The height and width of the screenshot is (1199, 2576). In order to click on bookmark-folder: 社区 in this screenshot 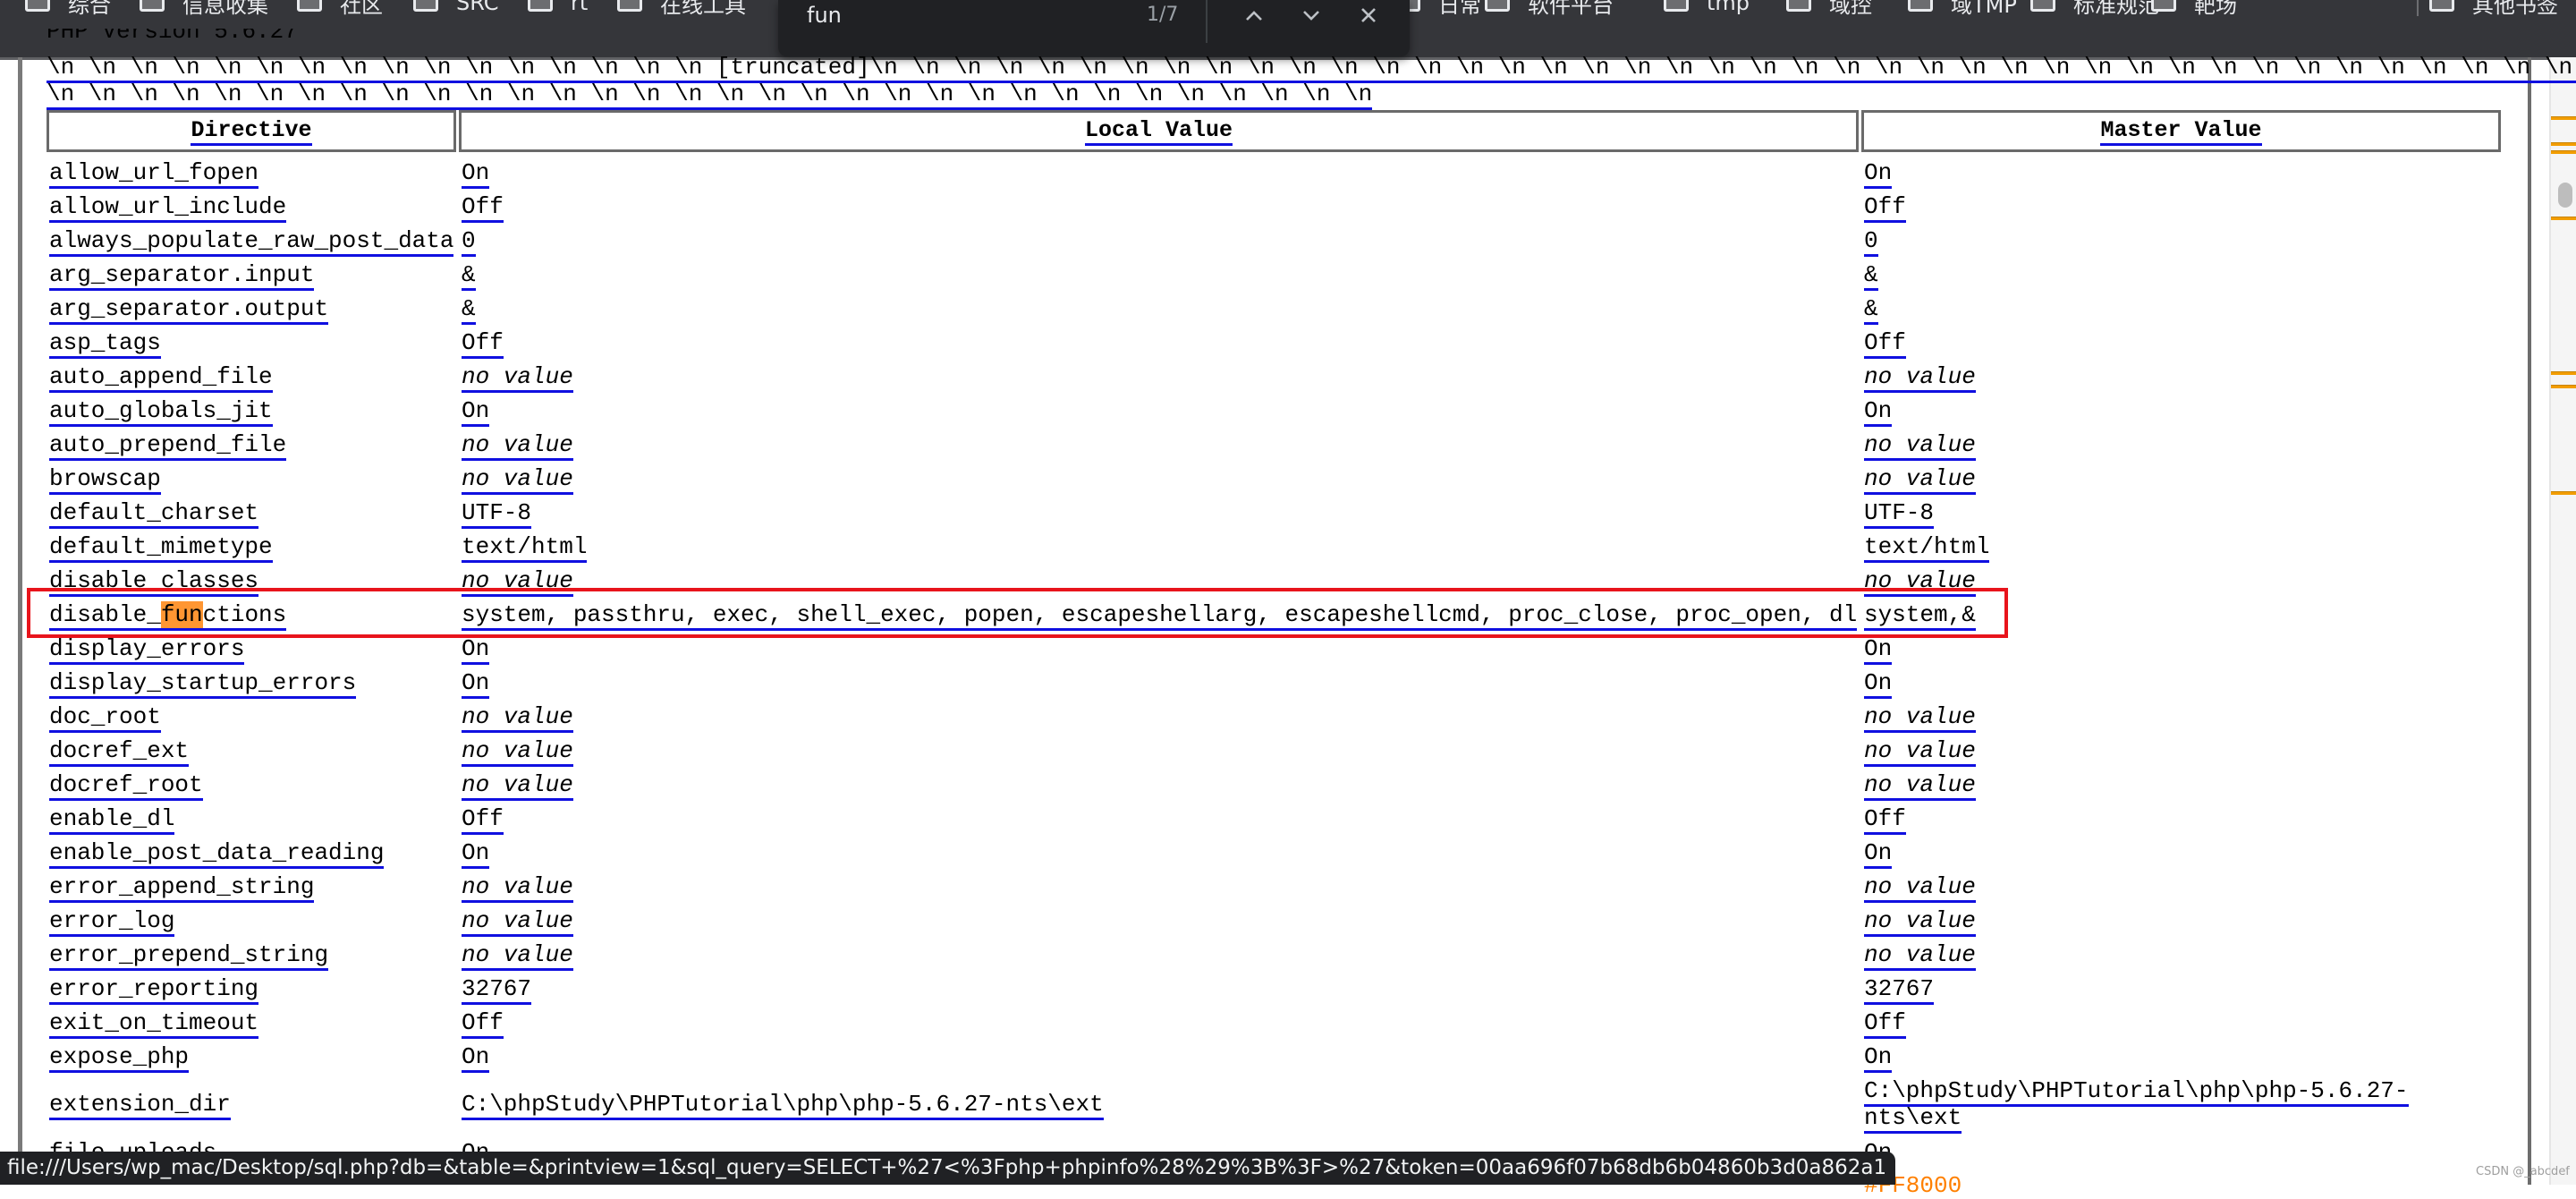, I will do `click(340, 9)`.